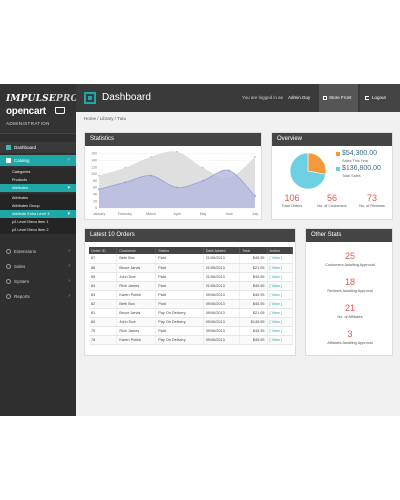  What do you see at coordinates (222, 322) in the screenshot?
I see `table-cell: 09/06/2013` at bounding box center [222, 322].